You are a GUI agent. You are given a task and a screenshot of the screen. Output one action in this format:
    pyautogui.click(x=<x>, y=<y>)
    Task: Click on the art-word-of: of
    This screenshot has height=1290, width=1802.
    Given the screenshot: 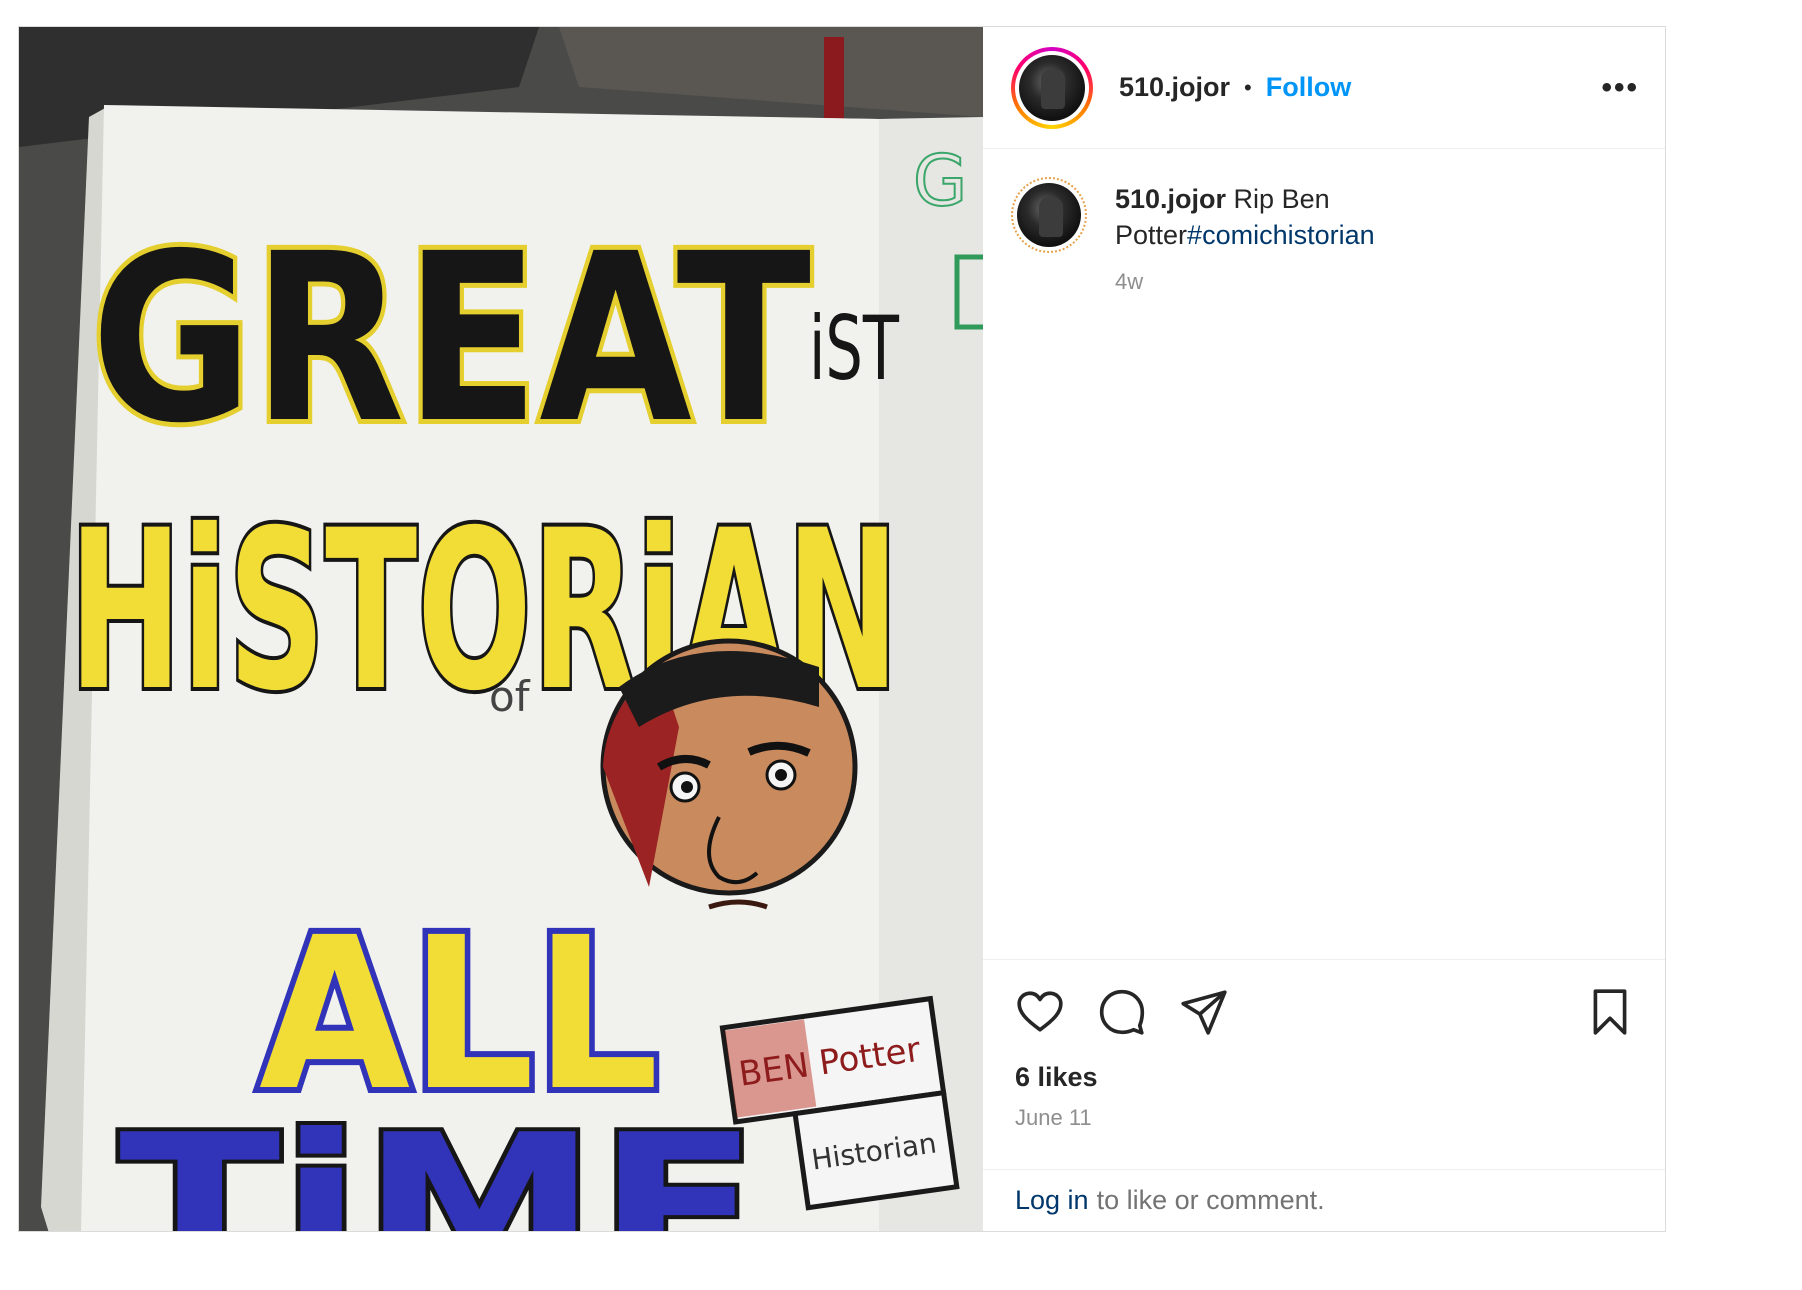 What is the action you would take?
    pyautogui.click(x=510, y=696)
    